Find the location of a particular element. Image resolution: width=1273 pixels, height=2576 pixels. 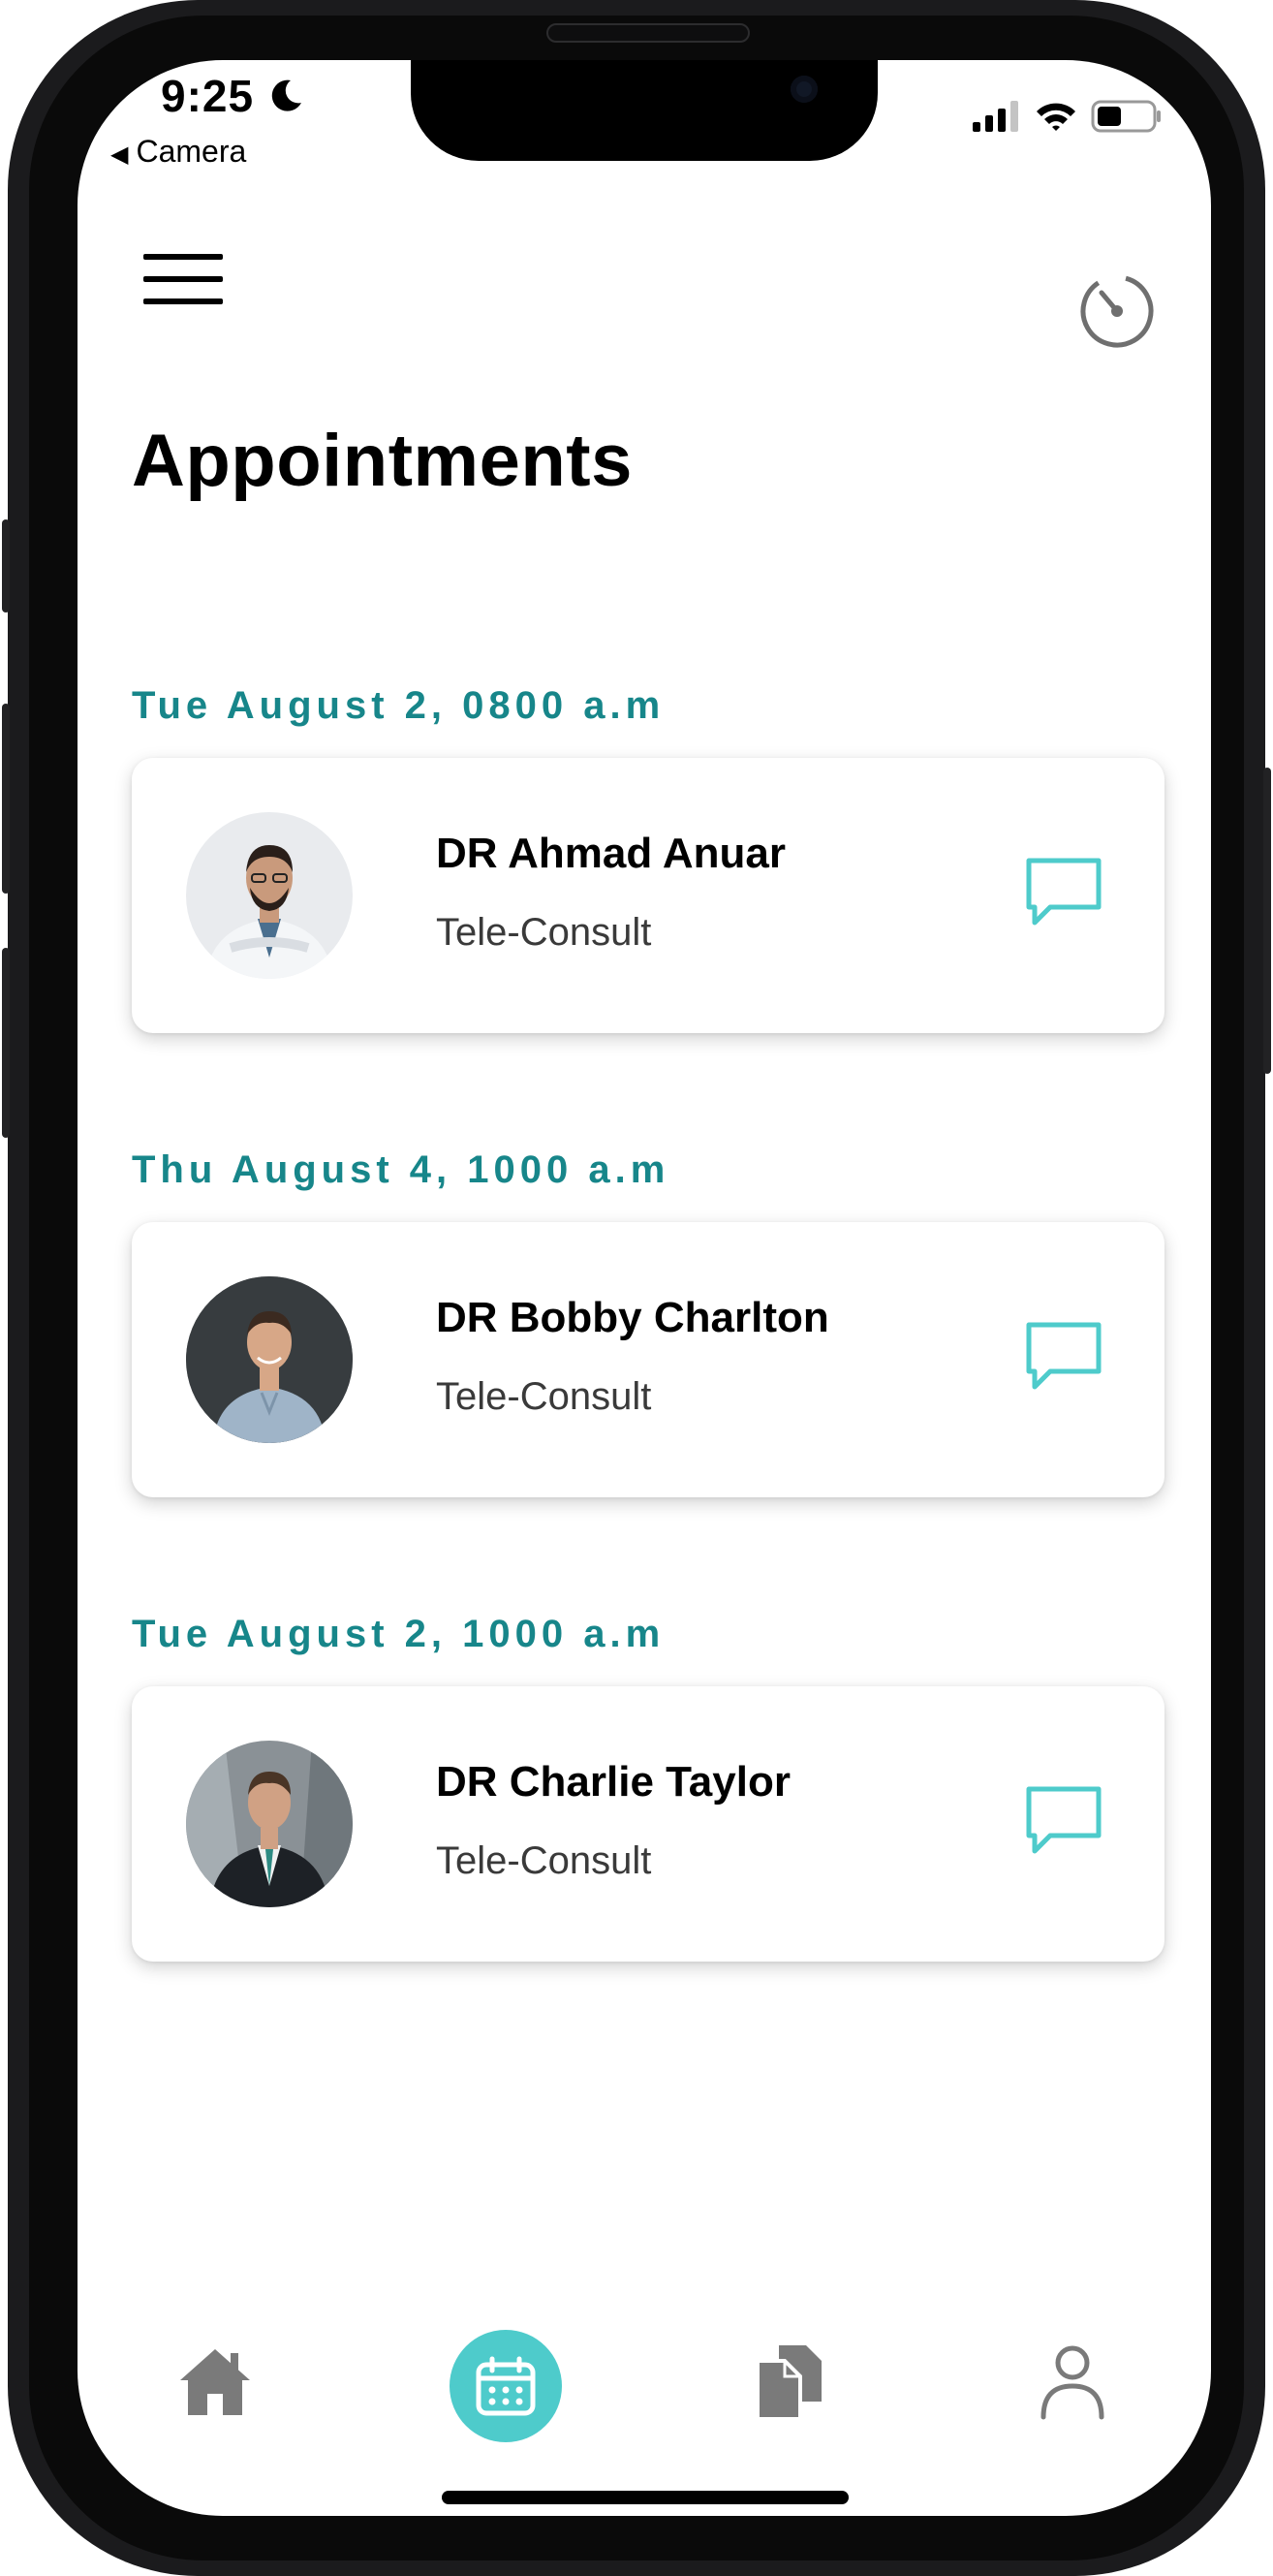

status-time: 9:25 is located at coordinates (208, 96).